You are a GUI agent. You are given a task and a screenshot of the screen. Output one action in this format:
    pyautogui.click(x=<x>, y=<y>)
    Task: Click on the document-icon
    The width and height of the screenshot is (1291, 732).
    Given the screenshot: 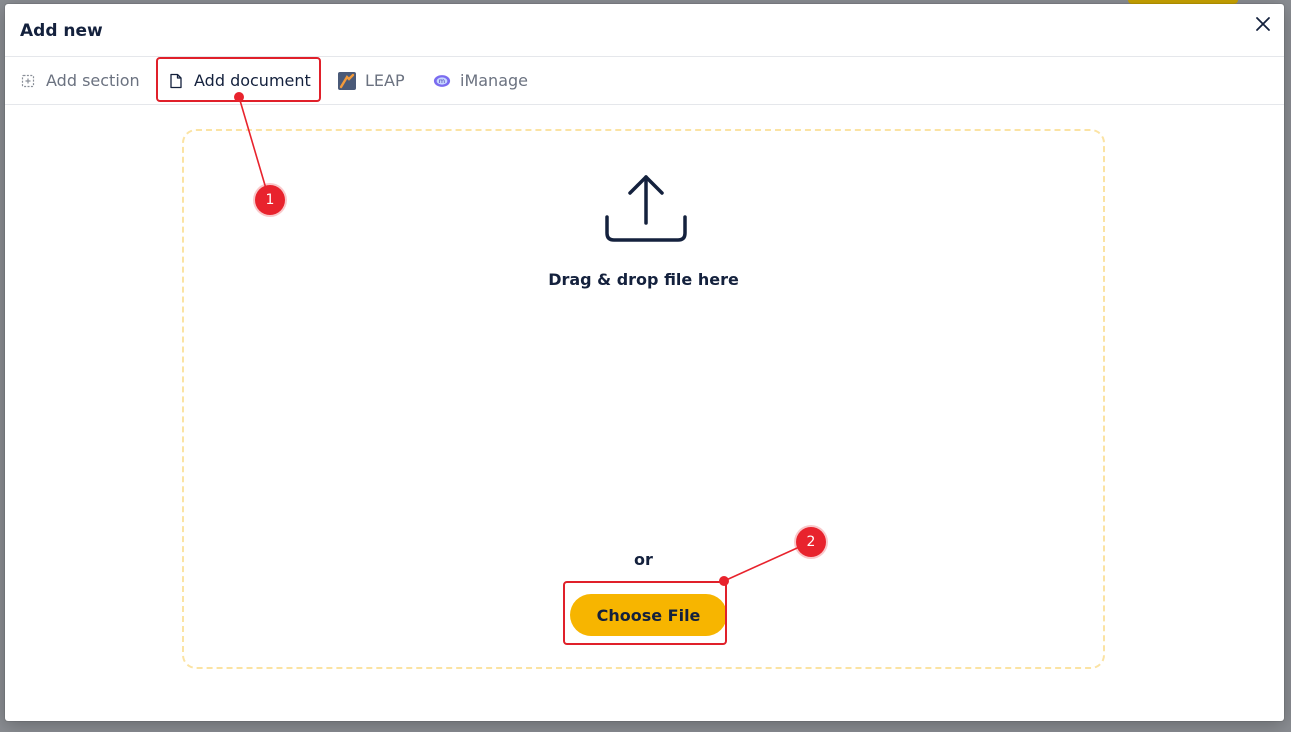 What is the action you would take?
    pyautogui.click(x=176, y=81)
    